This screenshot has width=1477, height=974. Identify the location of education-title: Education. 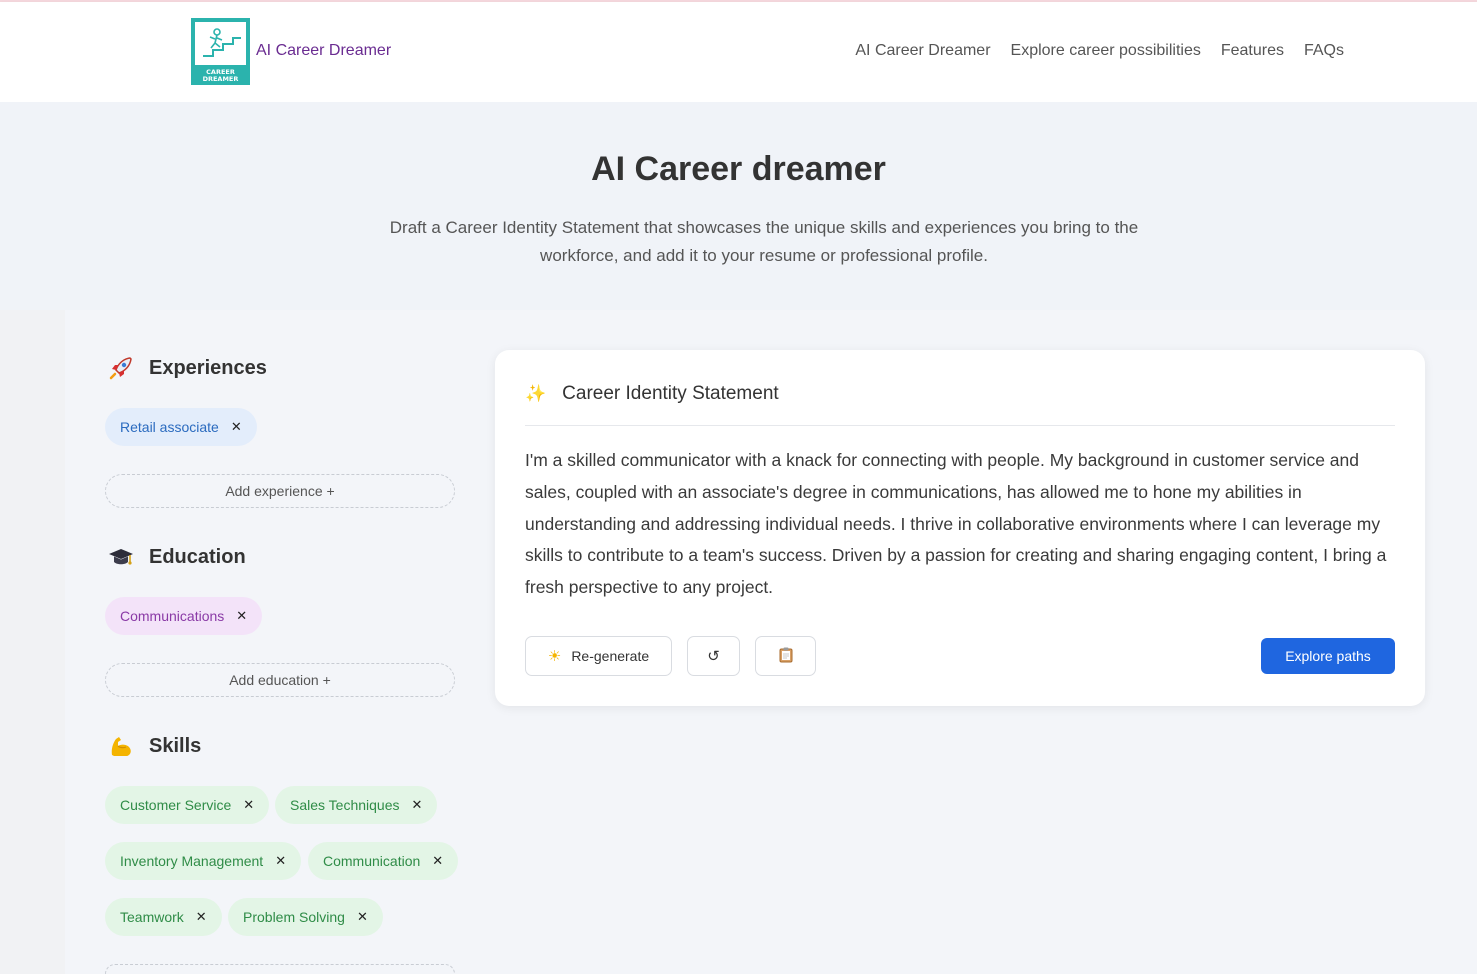
(197, 556).